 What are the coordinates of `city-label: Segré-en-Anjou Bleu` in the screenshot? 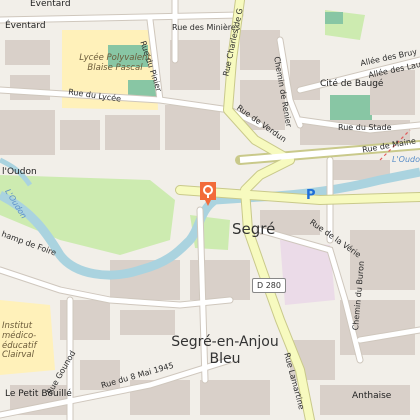 It's located at (225, 350).